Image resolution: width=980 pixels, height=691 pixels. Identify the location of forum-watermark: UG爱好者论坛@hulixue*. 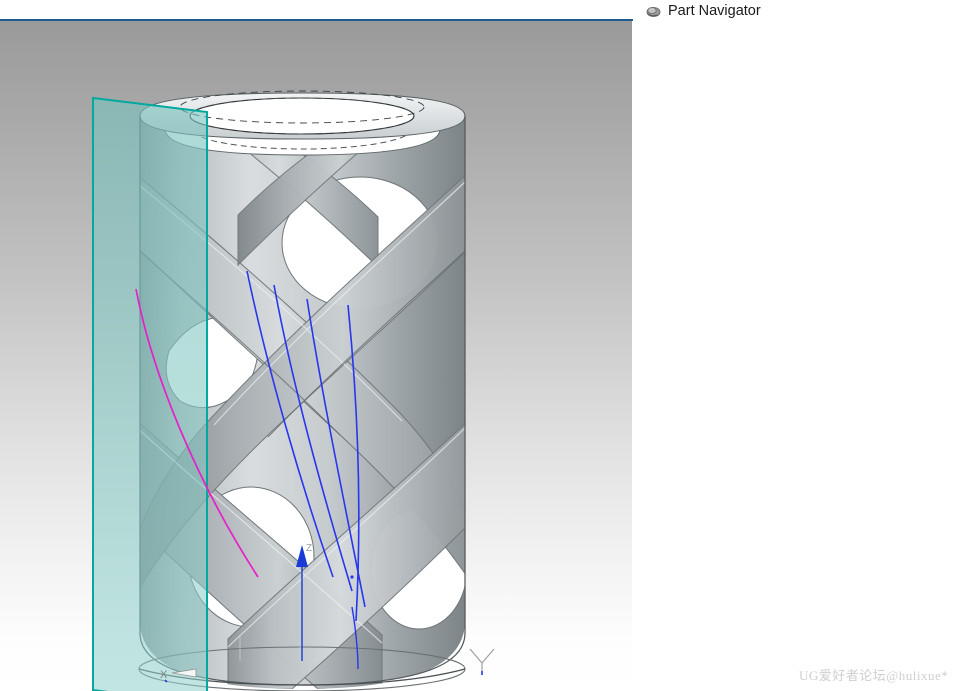
(874, 675).